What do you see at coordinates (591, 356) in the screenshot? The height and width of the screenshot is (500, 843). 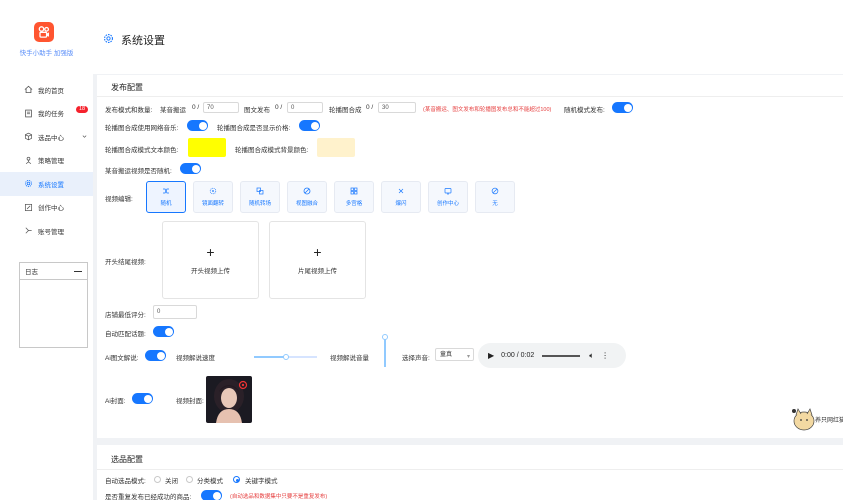 I see `volume-icon: 🔈︎` at bounding box center [591, 356].